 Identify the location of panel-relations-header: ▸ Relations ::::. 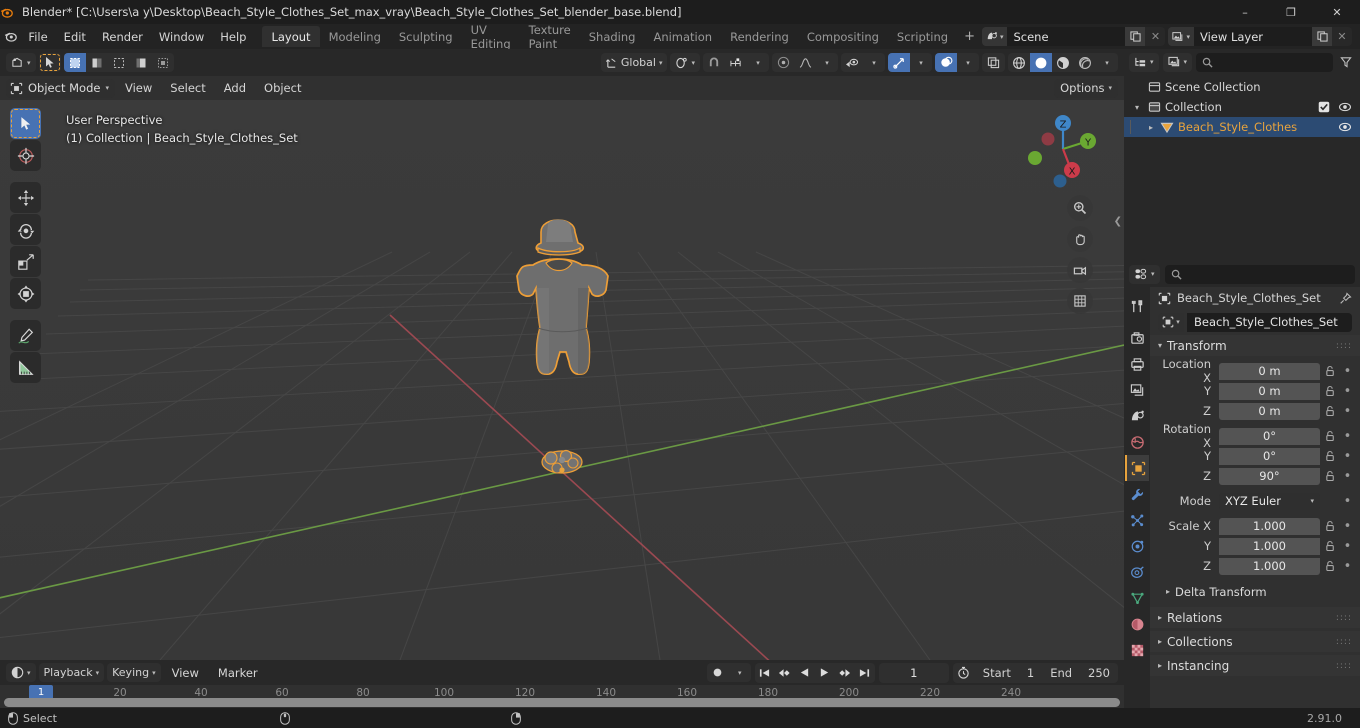
(1255, 617).